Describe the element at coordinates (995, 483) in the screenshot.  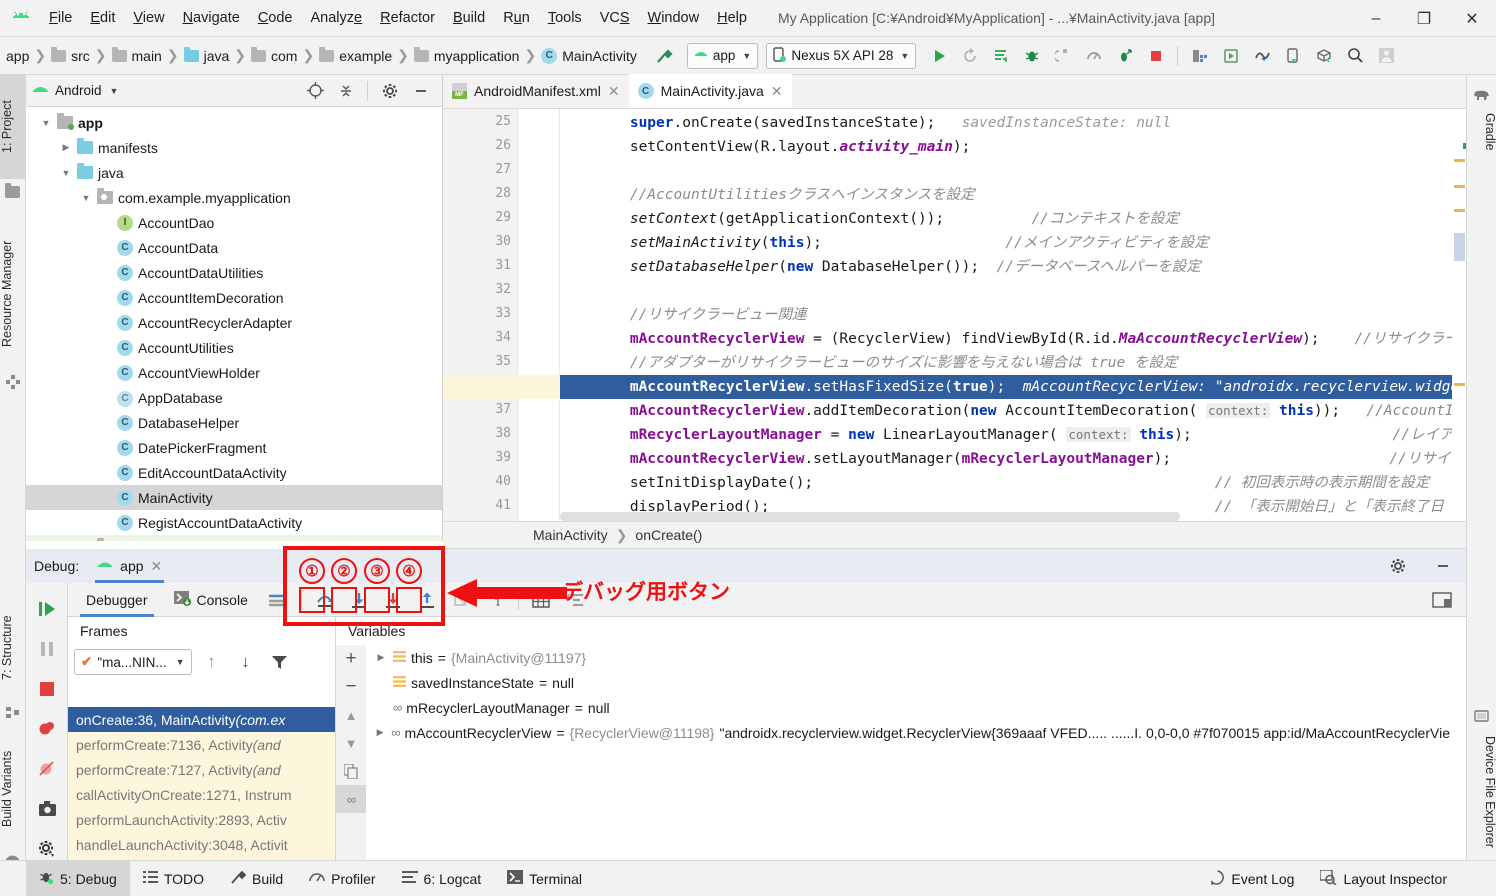
I see `code-line: setInitDisplayDate(); // 初回表示時の表示期間を設定` at that location.